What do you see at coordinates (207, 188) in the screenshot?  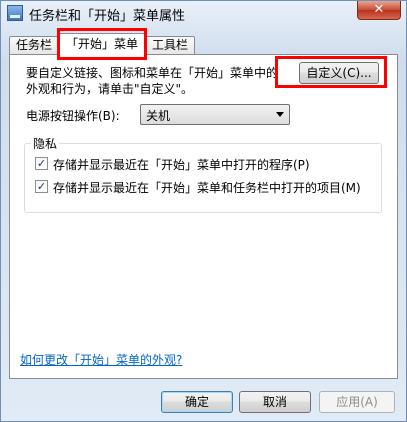 I see `recent-items-label: 存储并显示最近在「开始」菜单和任务栏中打开的项目(M)` at bounding box center [207, 188].